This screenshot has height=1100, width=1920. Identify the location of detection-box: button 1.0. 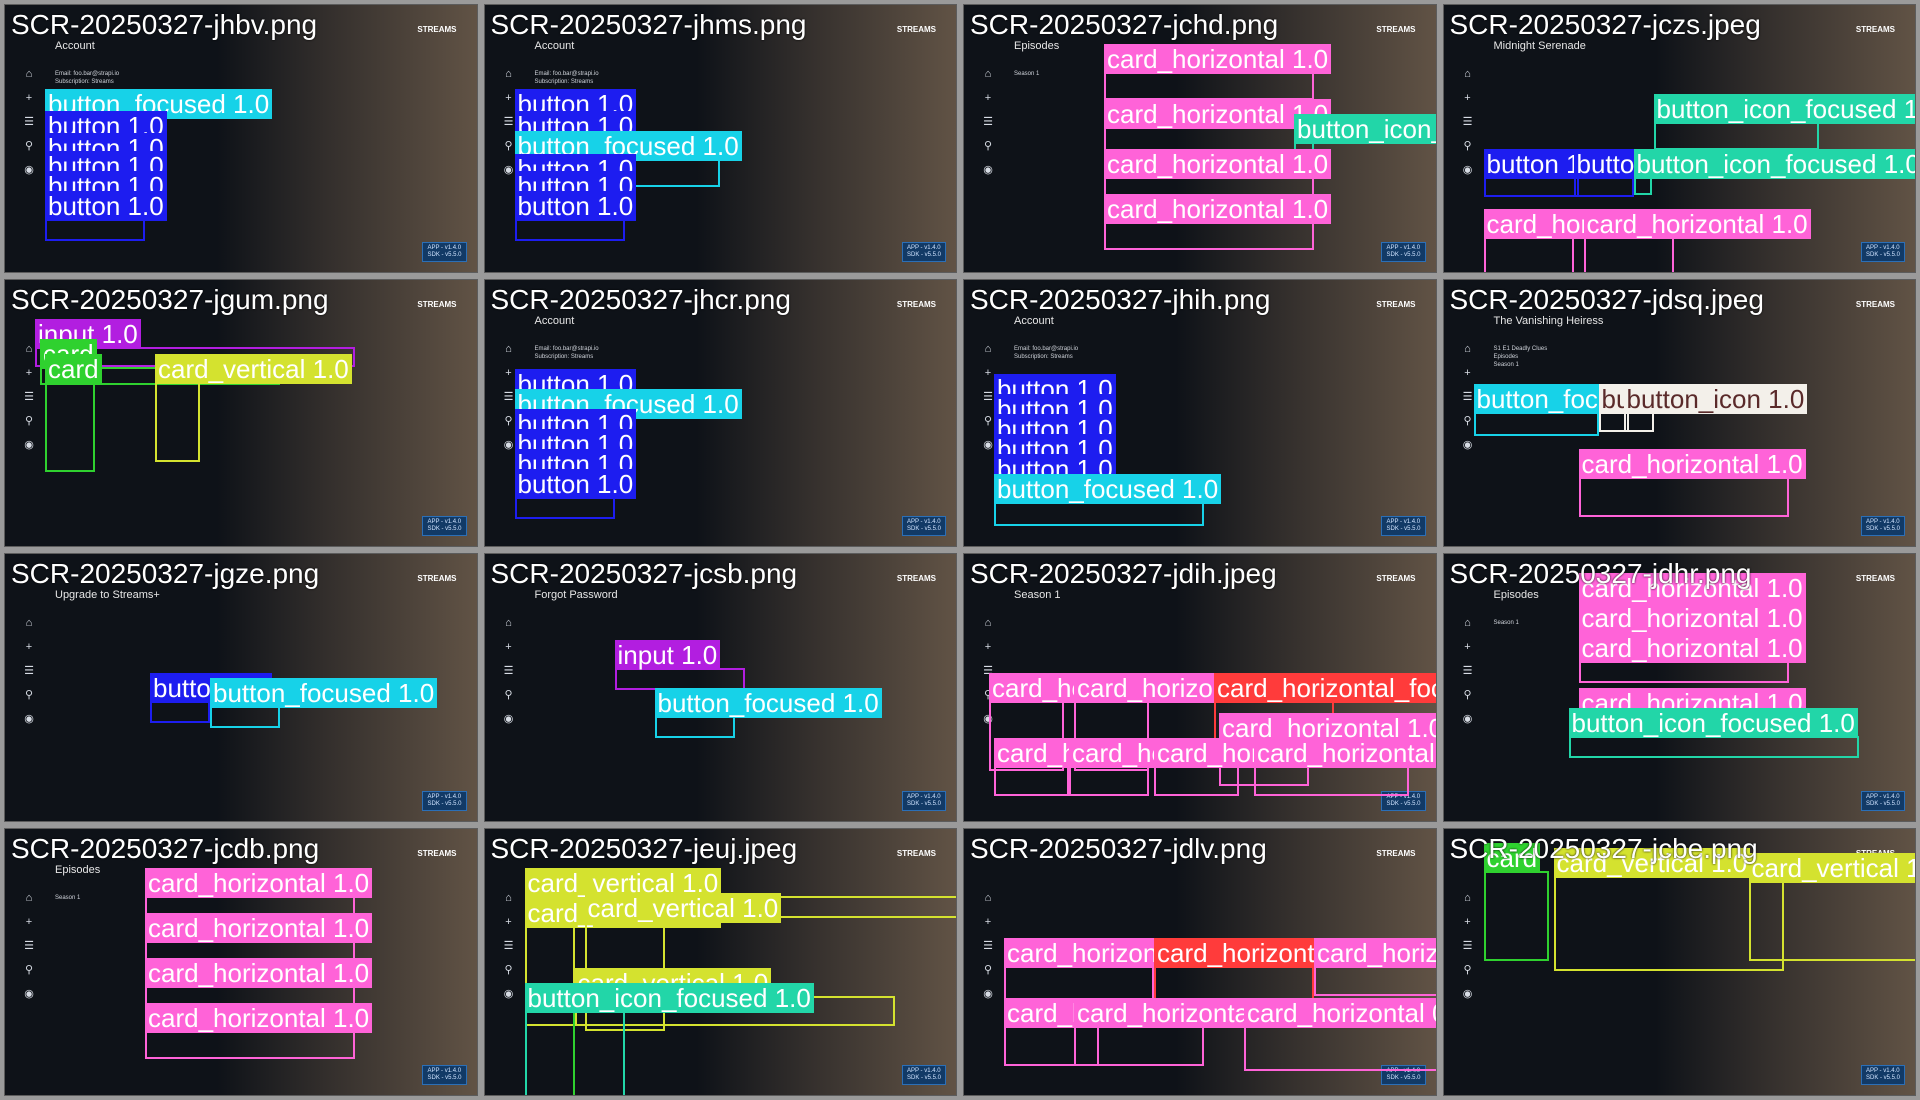
(575, 216).